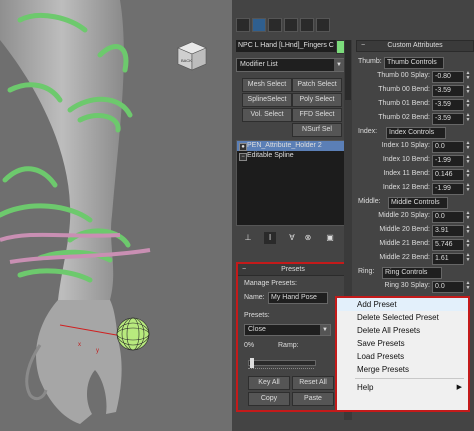 This screenshot has width=474, height=431. What do you see at coordinates (402, 343) in the screenshot?
I see `menu-item-save-presets: Save Presets` at bounding box center [402, 343].